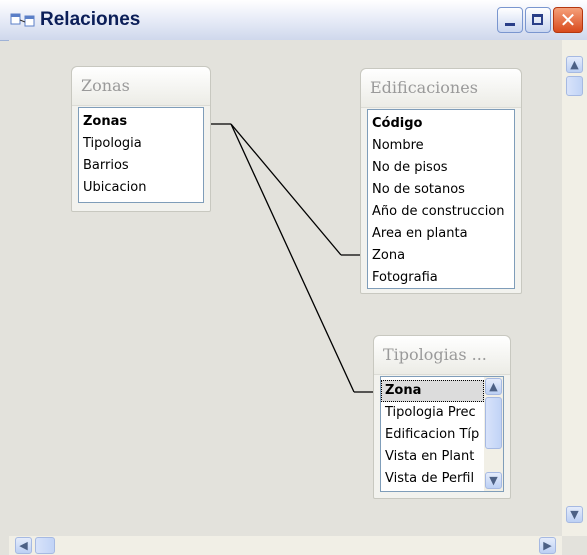 The width and height of the screenshot is (587, 555). What do you see at coordinates (141, 166) in the screenshot?
I see `field-item: Barrios` at bounding box center [141, 166].